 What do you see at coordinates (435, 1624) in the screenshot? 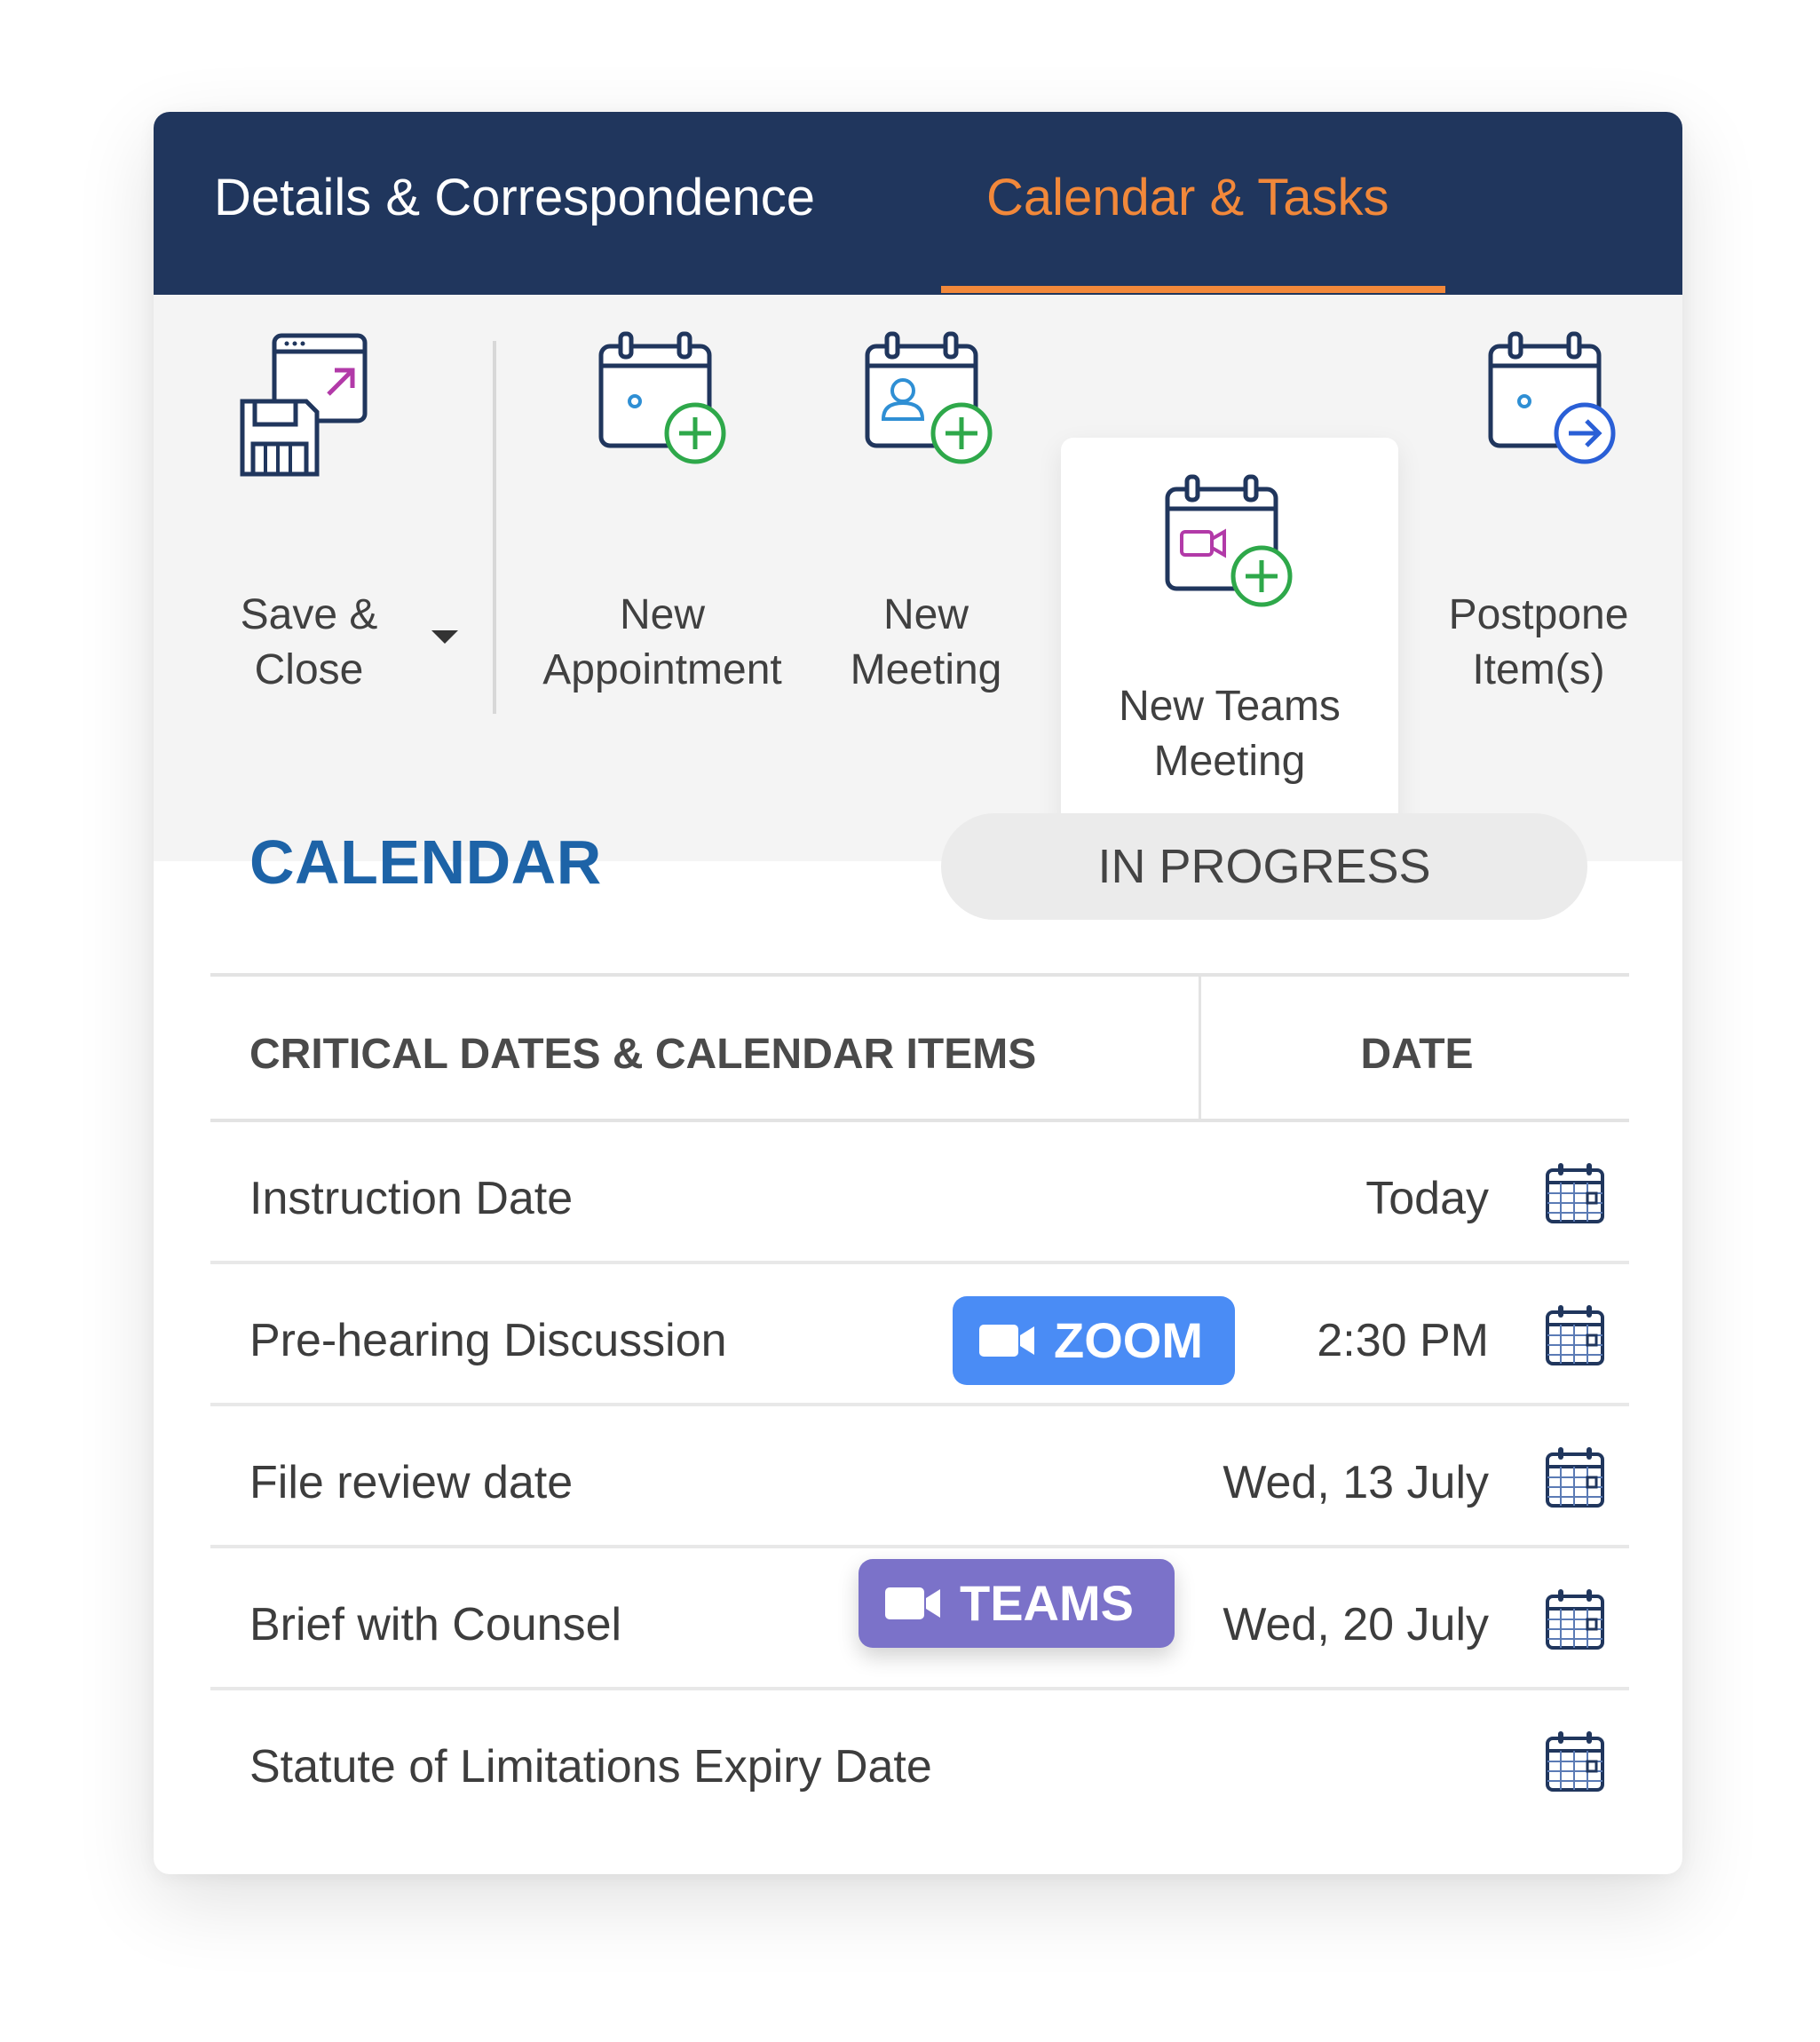
I see `row-label: Brief with Counsel` at bounding box center [435, 1624].